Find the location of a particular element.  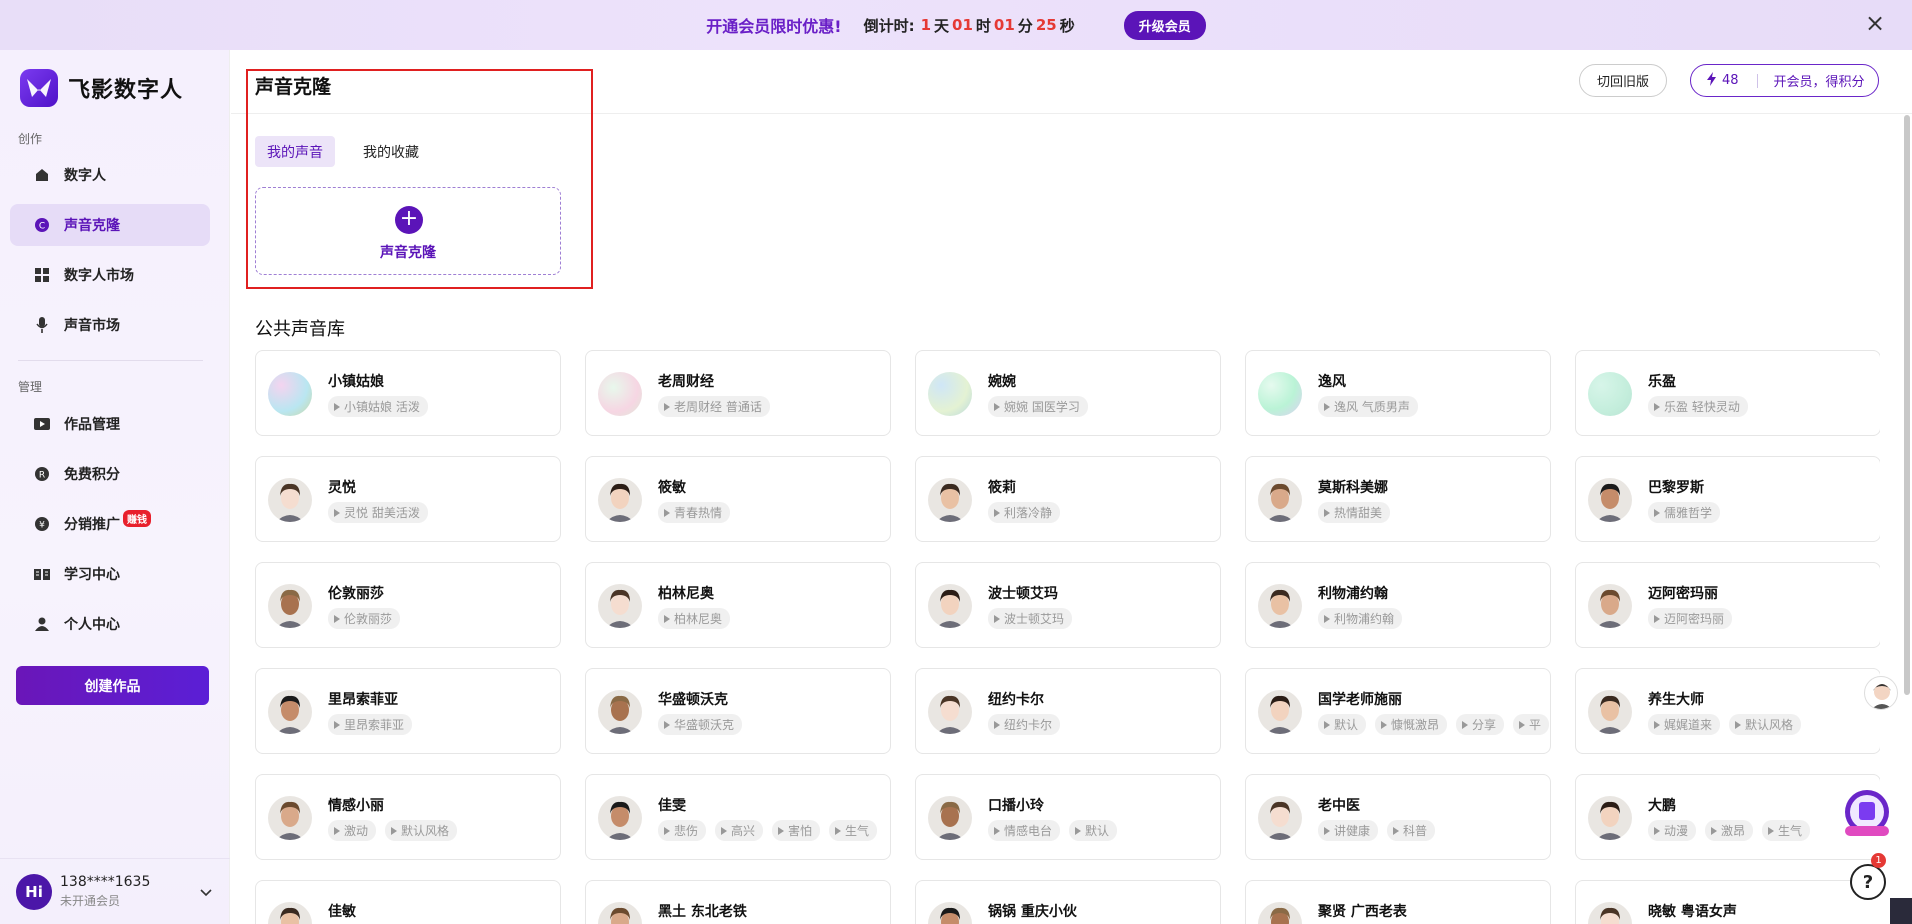

voice-card: 小镇姑娘 小镇姑娘 活泼 is located at coordinates (408, 393).